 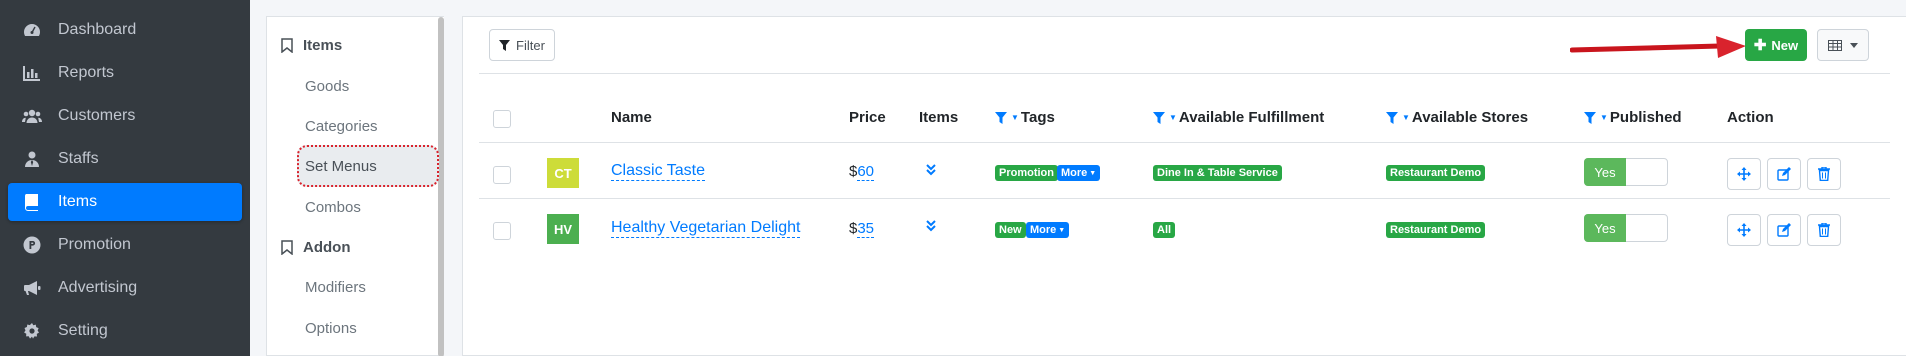 I want to click on nav-dashboard-label: Dashboard, so click(x=97, y=29).